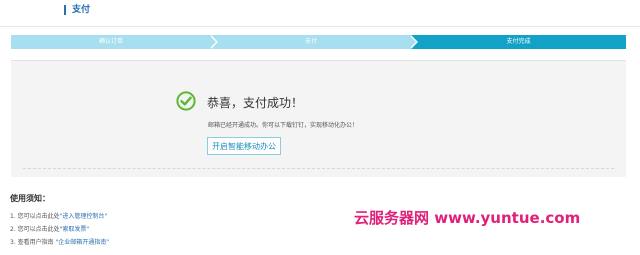 Image resolution: width=640 pixels, height=255 pixels. What do you see at coordinates (111, 42) in the screenshot?
I see `step-confirm-order: 确认订单` at bounding box center [111, 42].